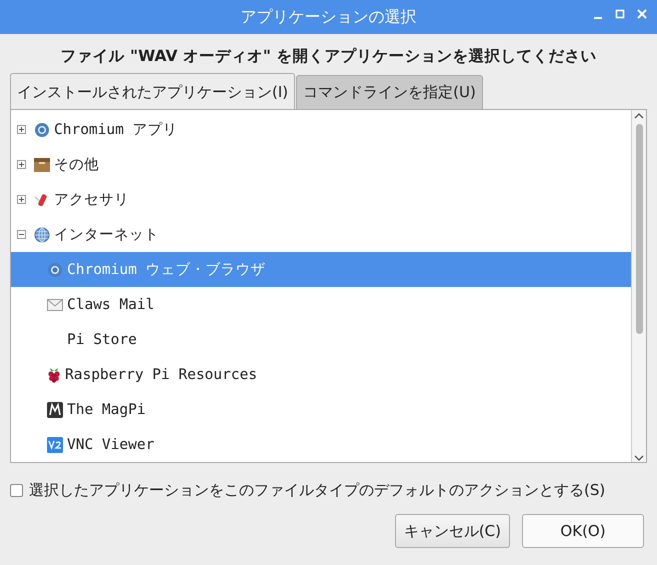 This screenshot has height=565, width=657. What do you see at coordinates (55, 304) in the screenshot?
I see `envelope-icon` at bounding box center [55, 304].